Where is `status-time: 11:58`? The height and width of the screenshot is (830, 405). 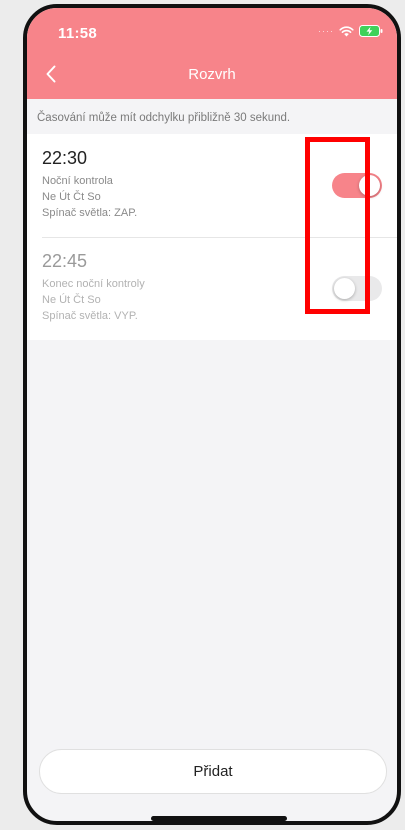 status-time: 11:58 is located at coordinates (78, 33).